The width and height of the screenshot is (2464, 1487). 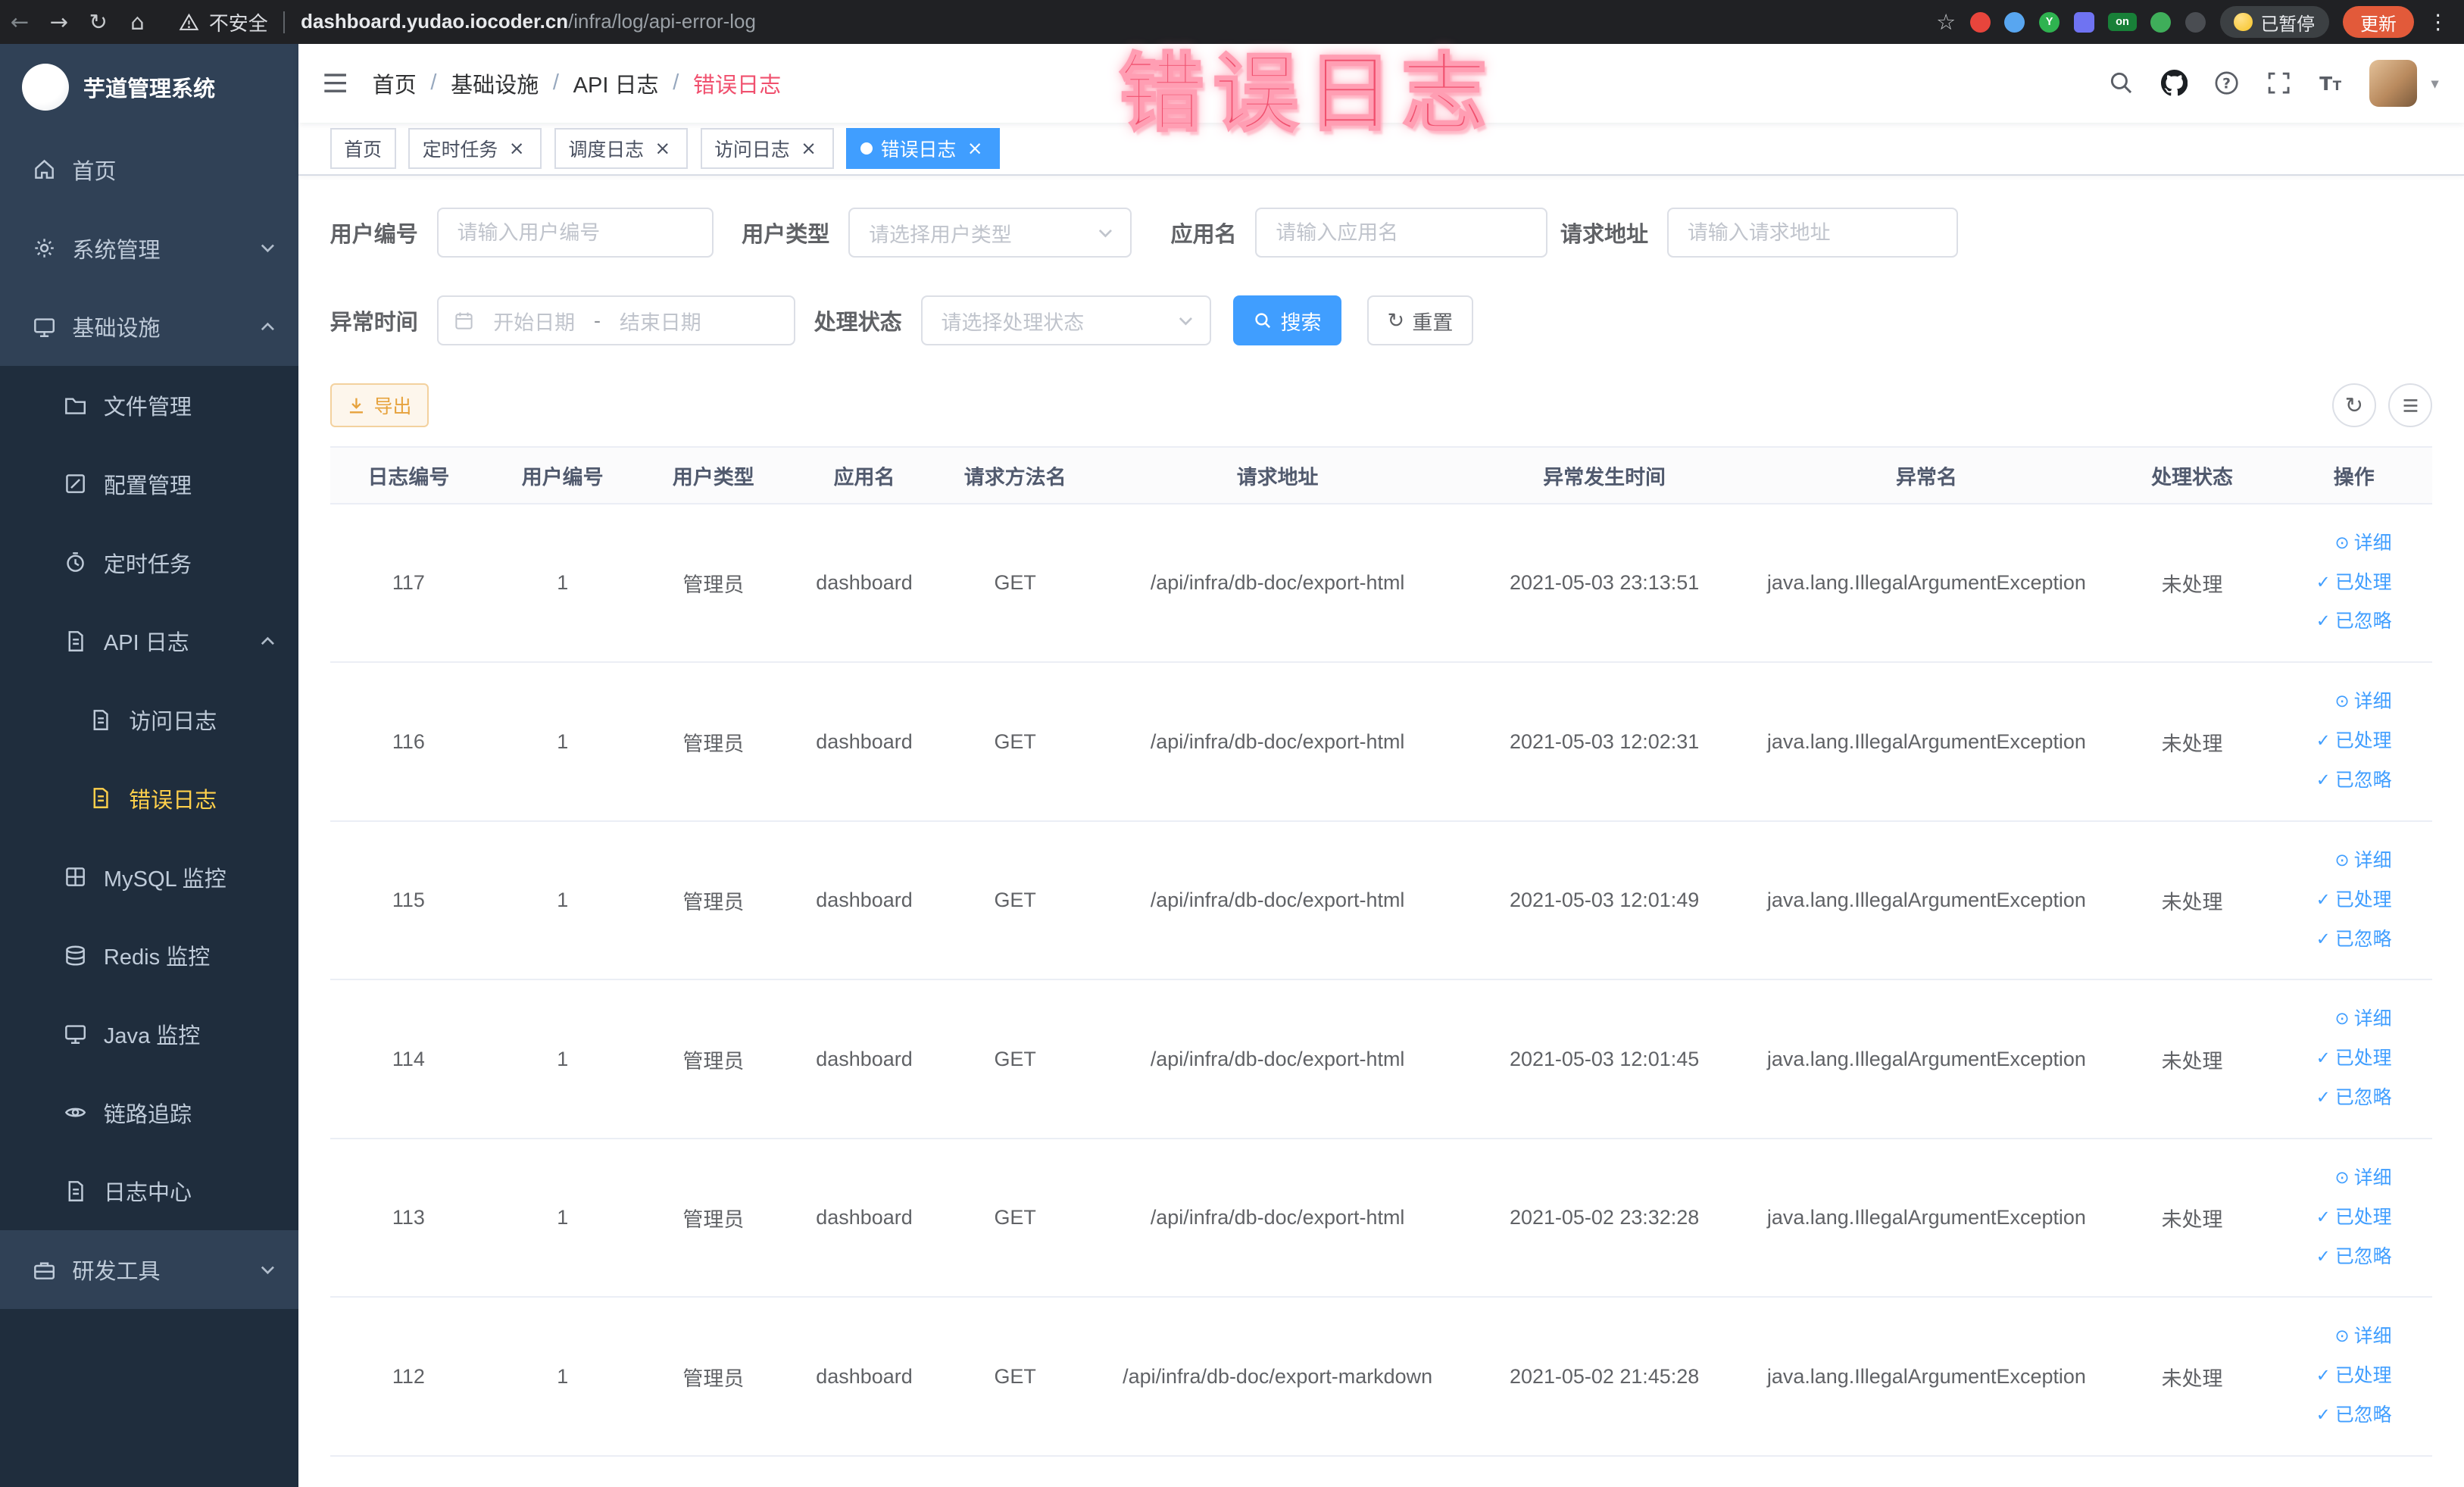 What do you see at coordinates (2195, 22) in the screenshot?
I see `extension-icon-paw` at bounding box center [2195, 22].